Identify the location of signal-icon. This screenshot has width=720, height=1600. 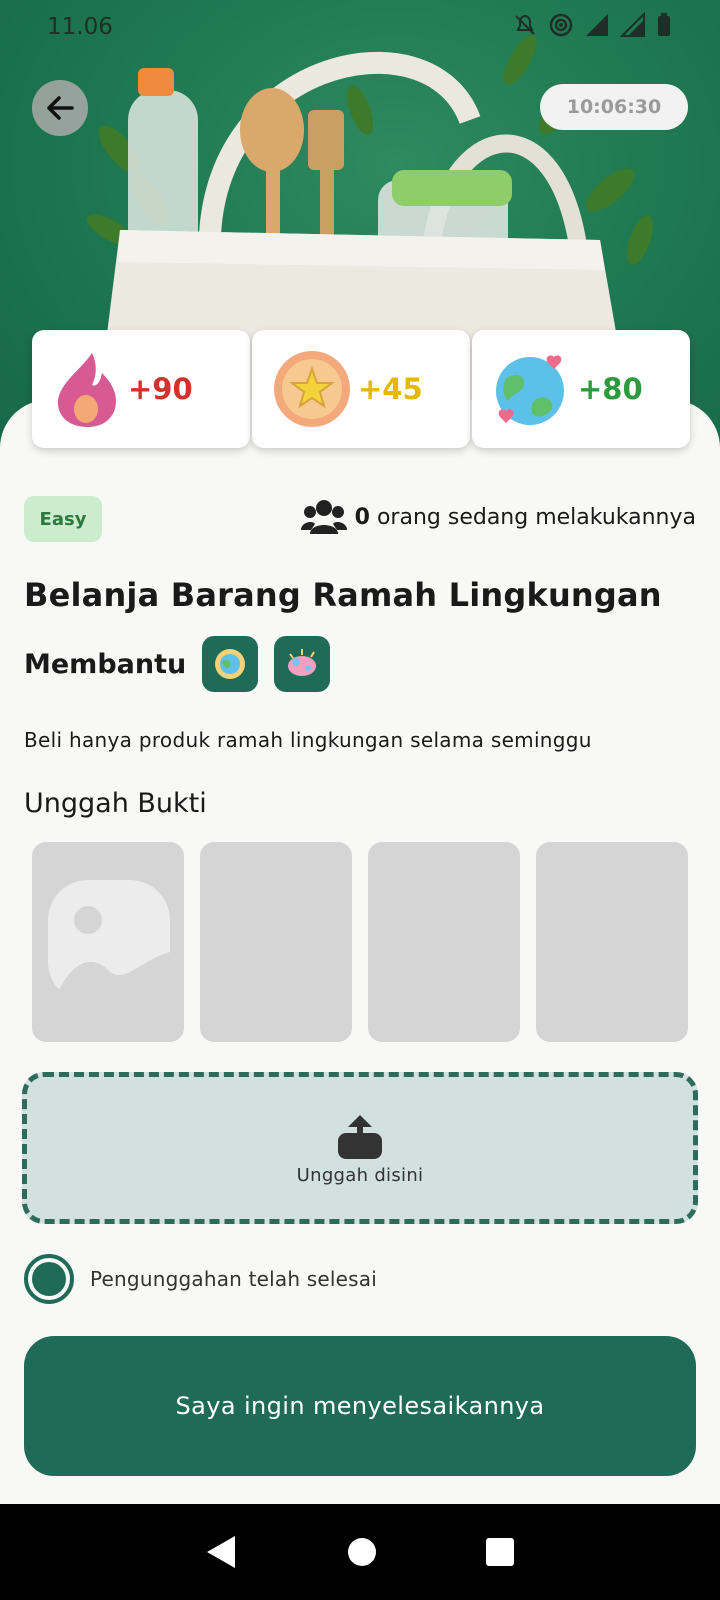
(597, 25).